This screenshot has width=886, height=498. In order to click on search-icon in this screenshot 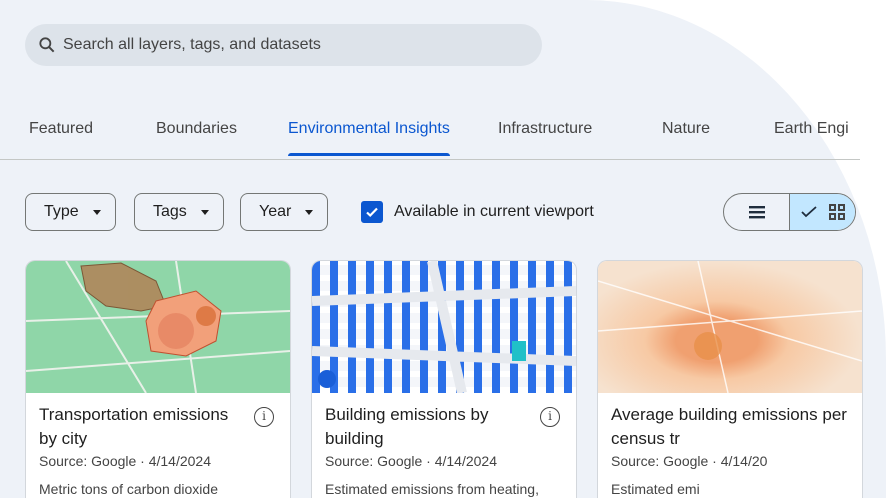, I will do `click(47, 45)`.